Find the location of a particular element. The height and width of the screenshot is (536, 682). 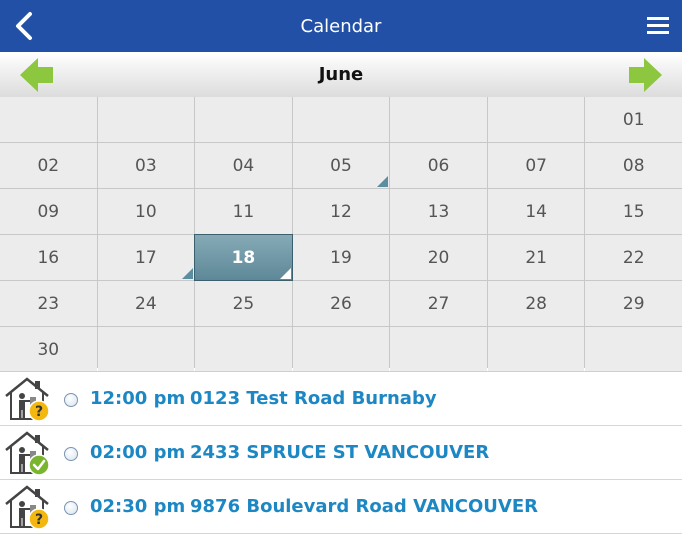

appointment-time: 02:00 pm is located at coordinates (138, 452).